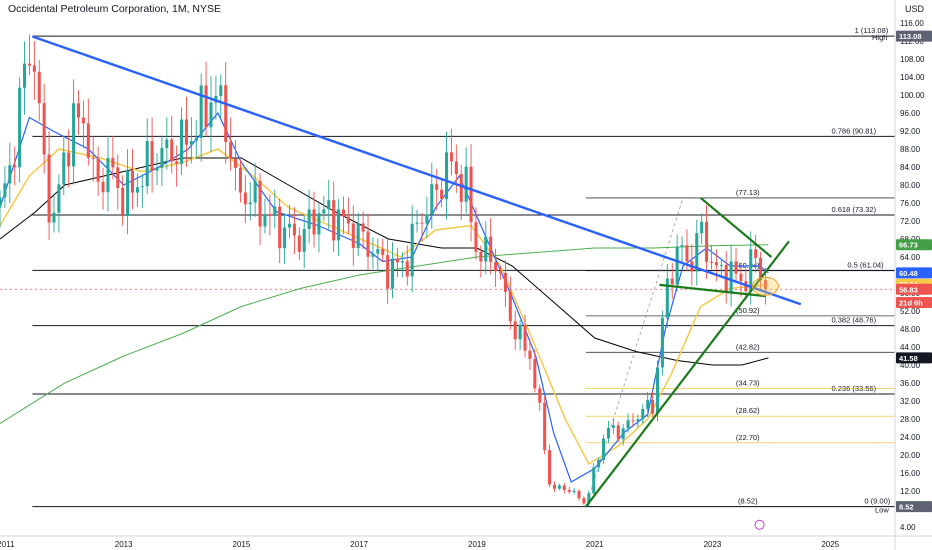  Describe the element at coordinates (713, 544) in the screenshot. I see `time-tick-label: 2023` at that location.